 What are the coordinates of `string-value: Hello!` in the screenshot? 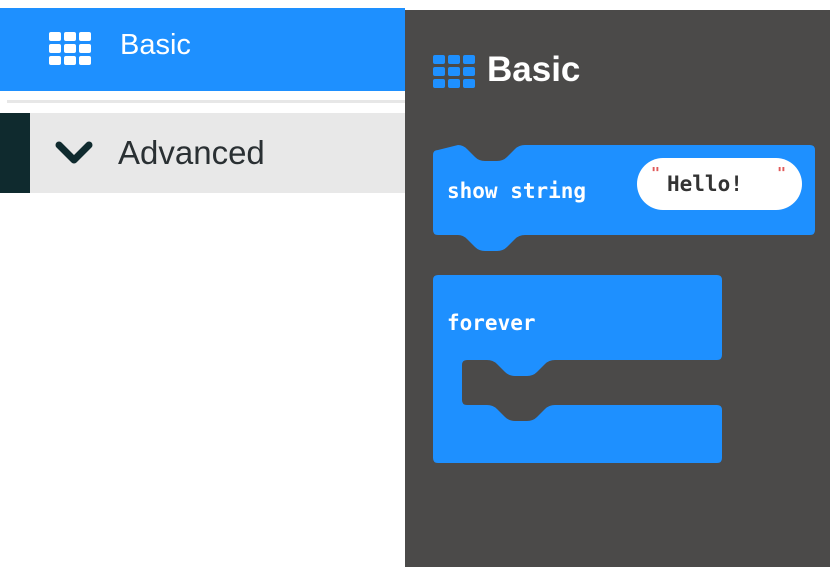 It's located at (705, 184).